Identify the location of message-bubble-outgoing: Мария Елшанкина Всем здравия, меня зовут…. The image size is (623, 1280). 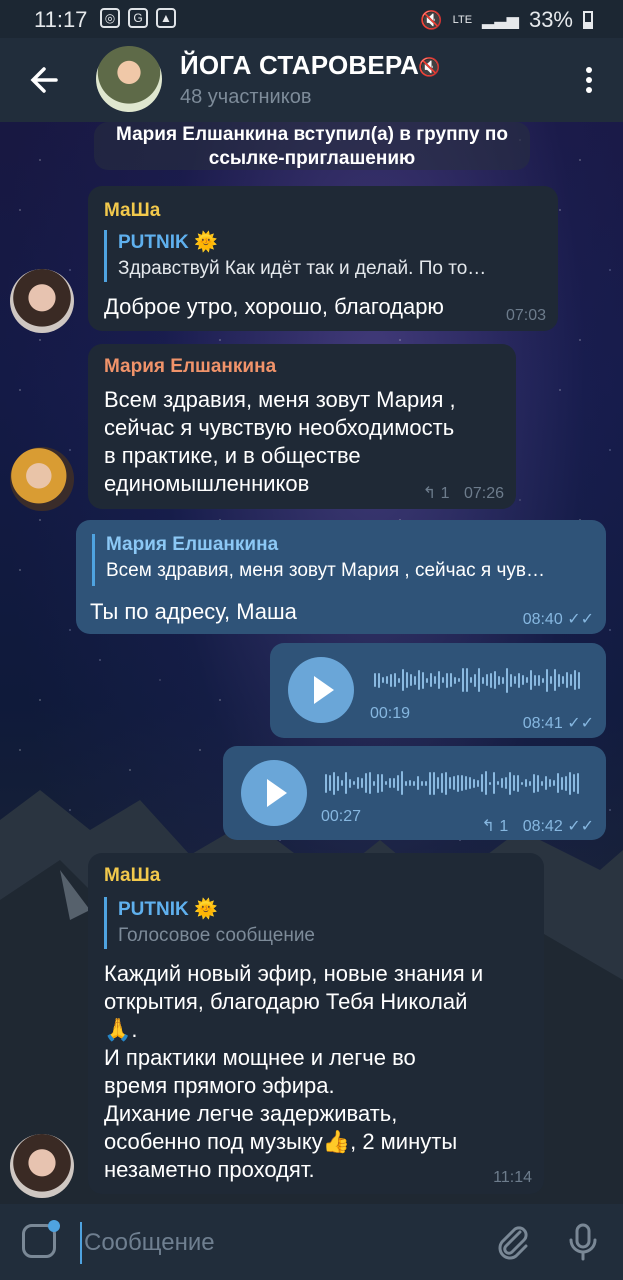
(341, 577).